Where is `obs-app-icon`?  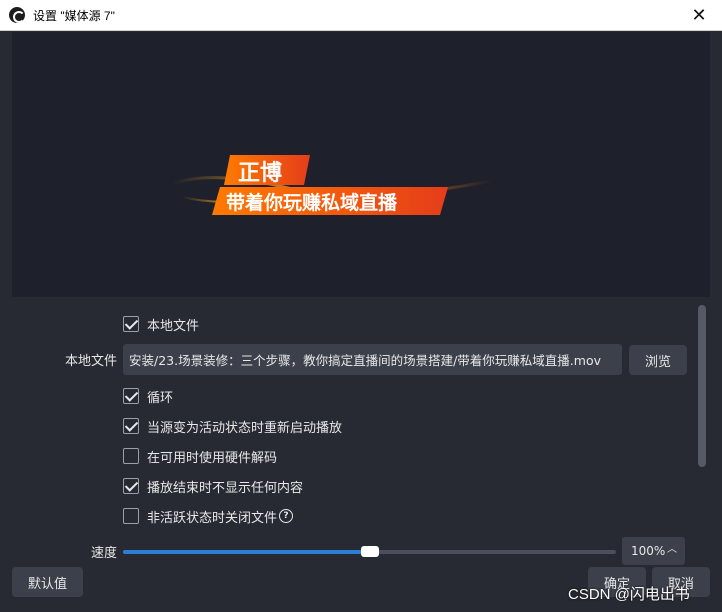 obs-app-icon is located at coordinates (17, 15).